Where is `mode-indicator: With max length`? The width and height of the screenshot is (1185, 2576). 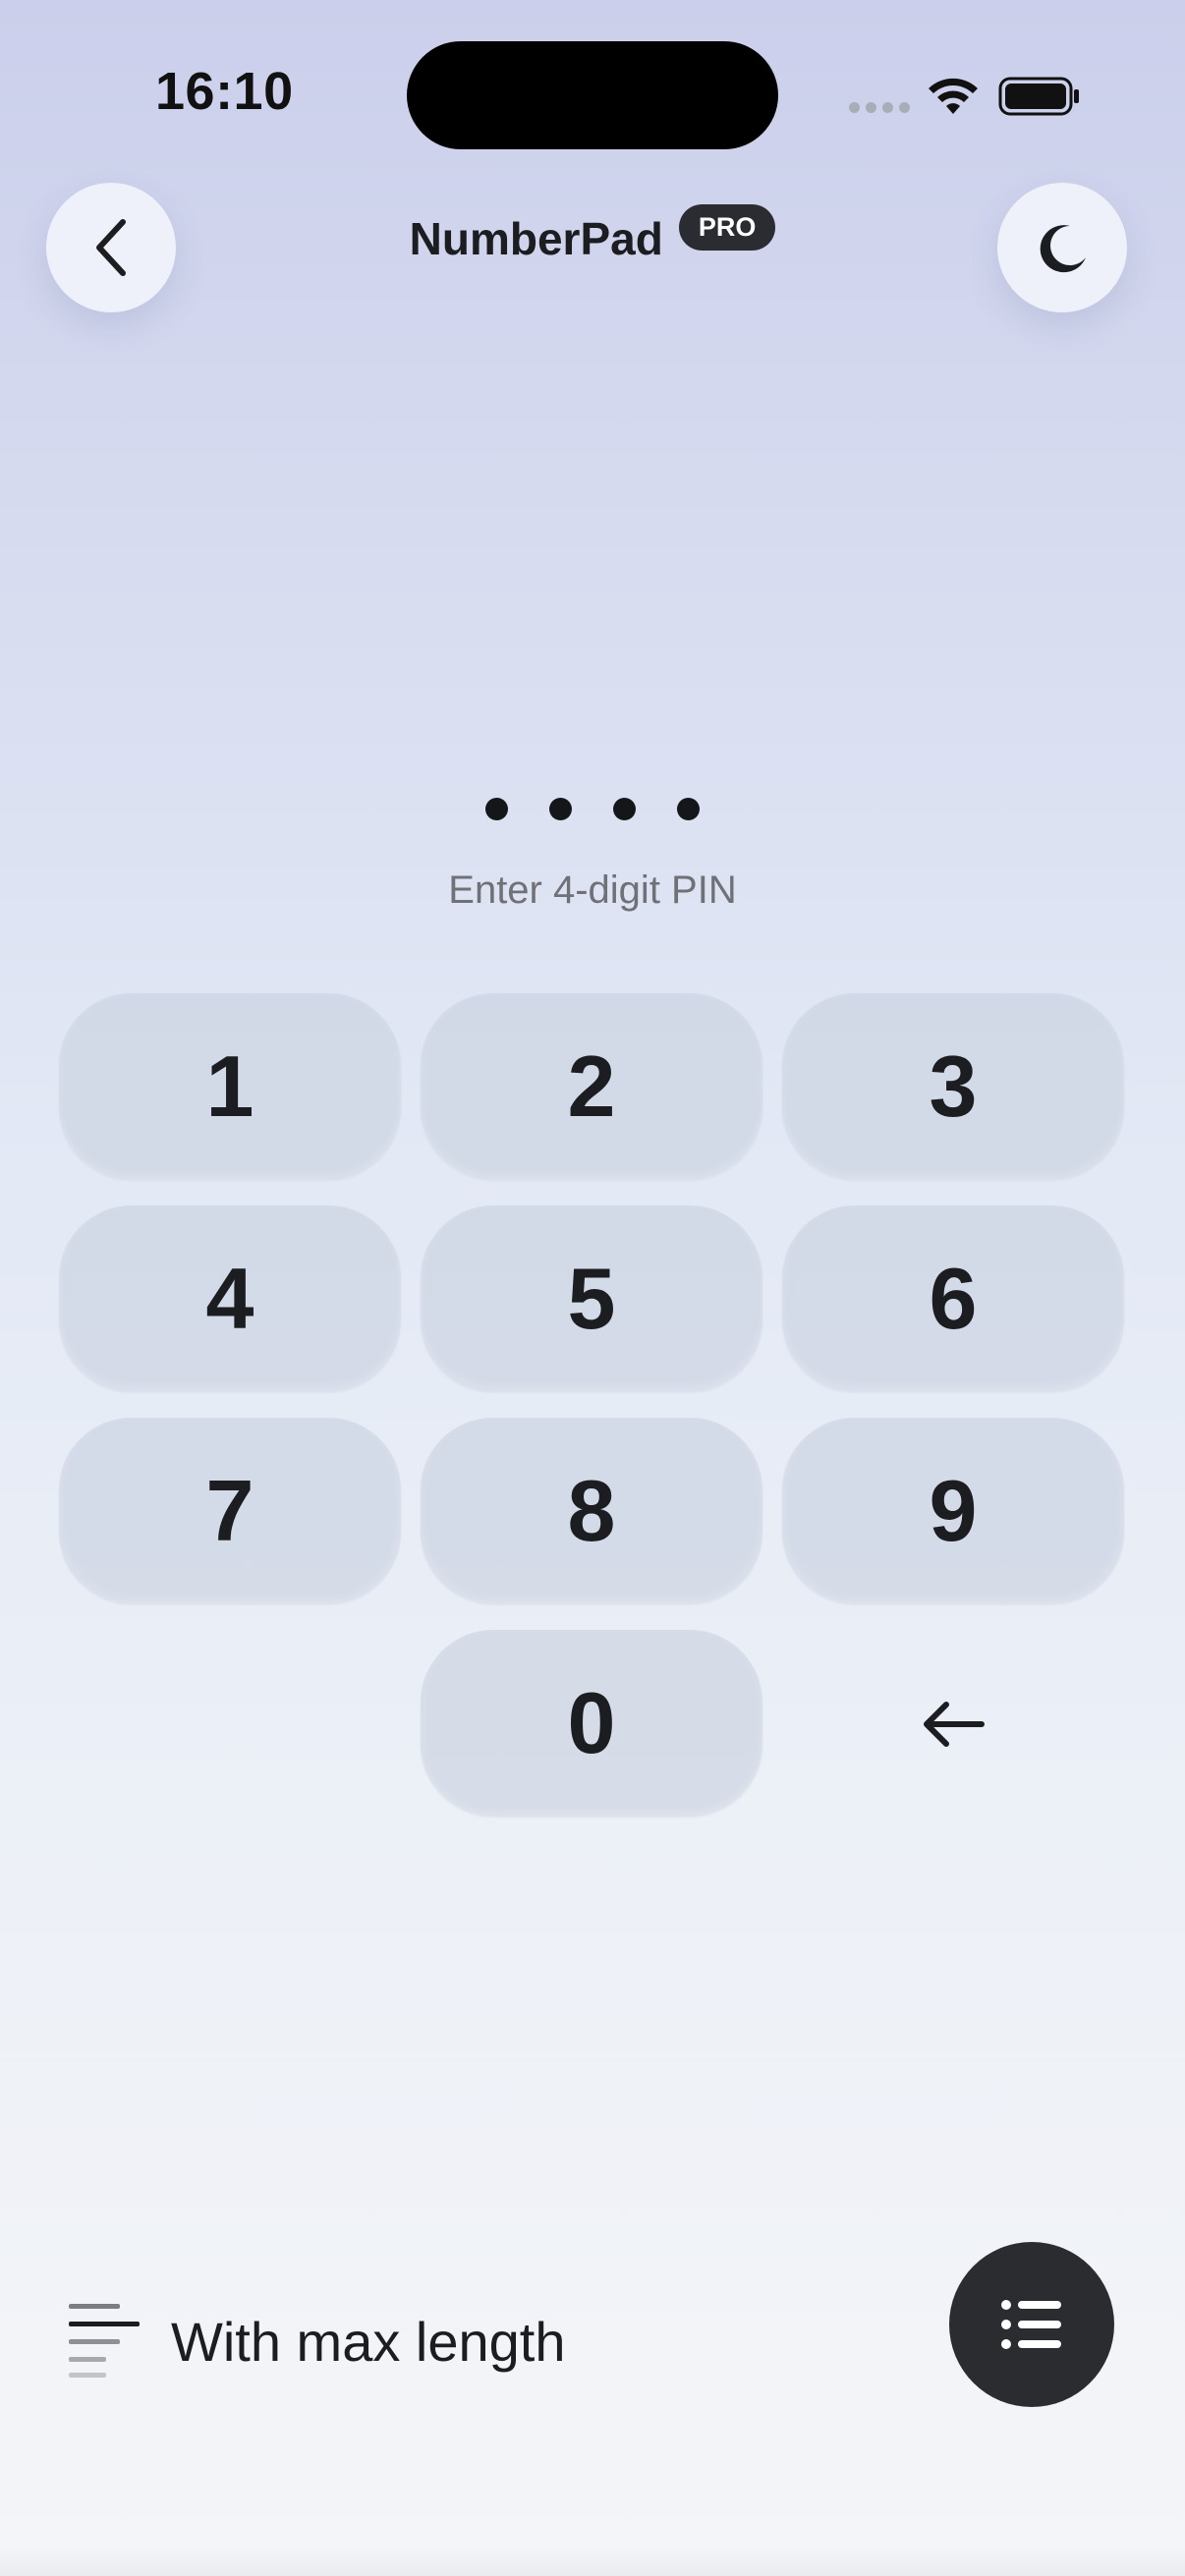
mode-indicator: With max length is located at coordinates (317, 2341).